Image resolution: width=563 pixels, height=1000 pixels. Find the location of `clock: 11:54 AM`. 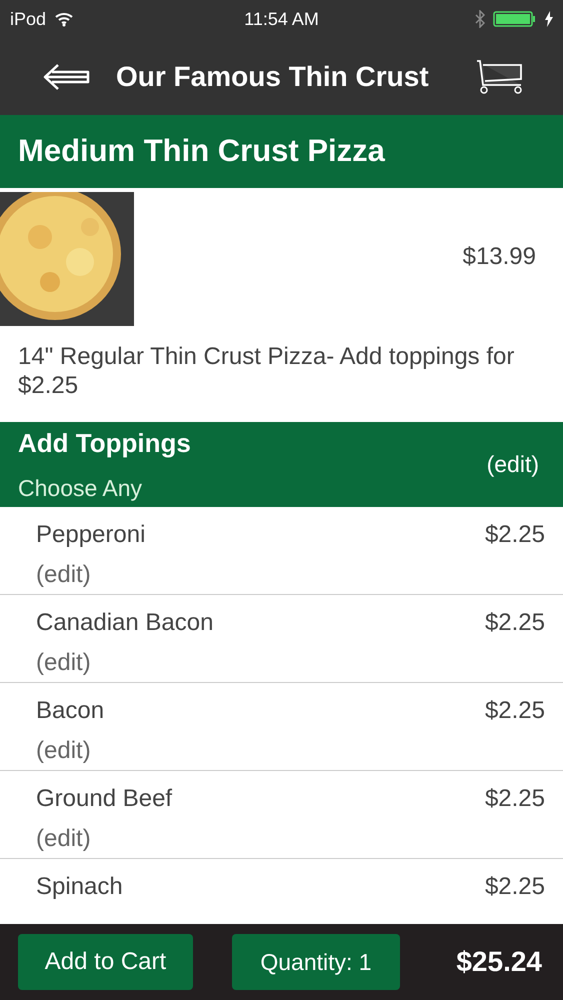

clock: 11:54 AM is located at coordinates (281, 19).